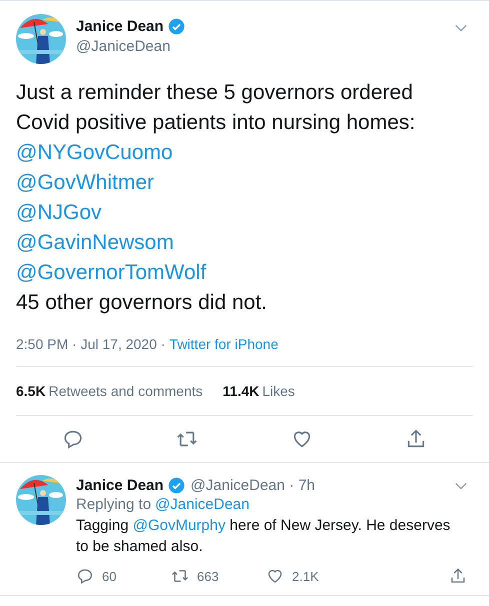 This screenshot has height=606, width=489. Describe the element at coordinates (208, 576) in the screenshot. I see `action-count: 663` at that location.